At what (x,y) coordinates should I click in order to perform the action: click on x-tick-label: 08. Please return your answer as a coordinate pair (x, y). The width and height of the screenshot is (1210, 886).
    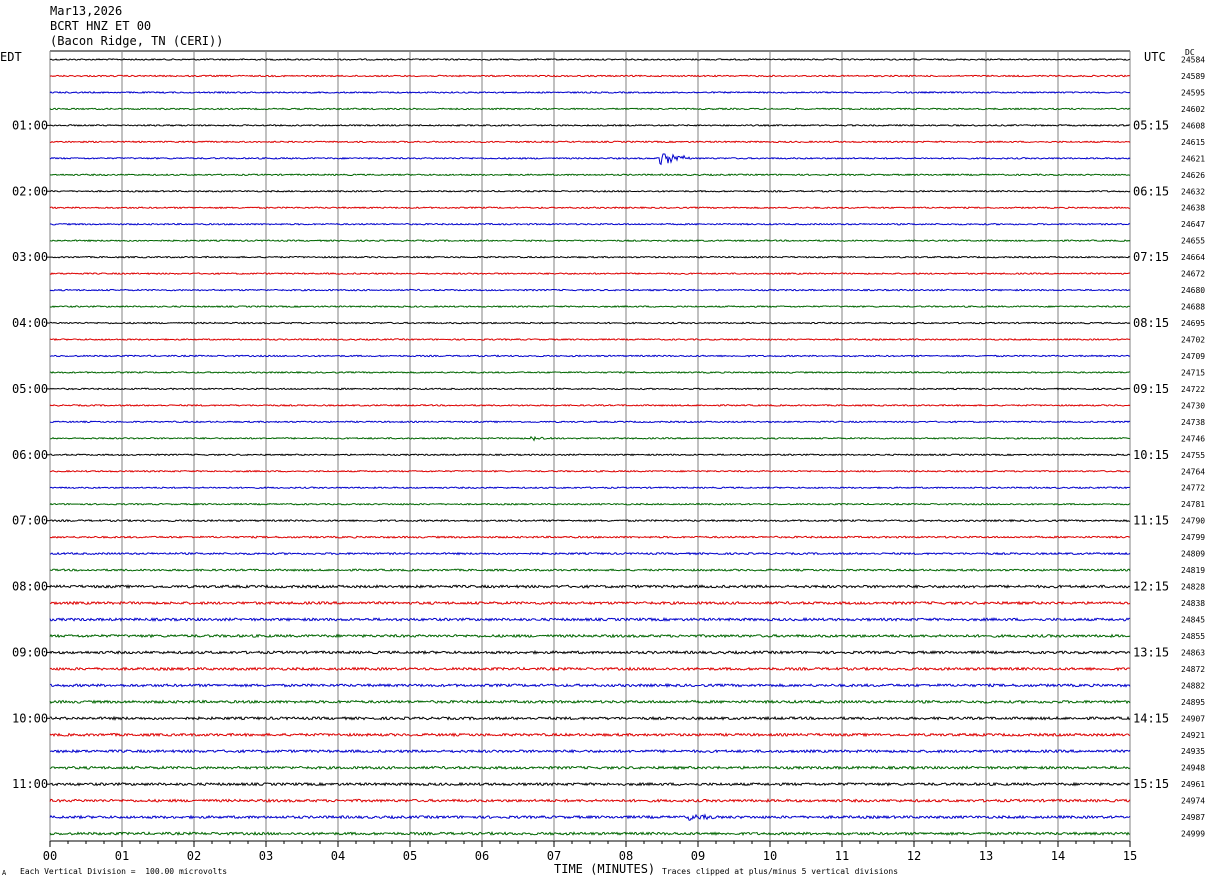
    Looking at the image, I should click on (626, 856).